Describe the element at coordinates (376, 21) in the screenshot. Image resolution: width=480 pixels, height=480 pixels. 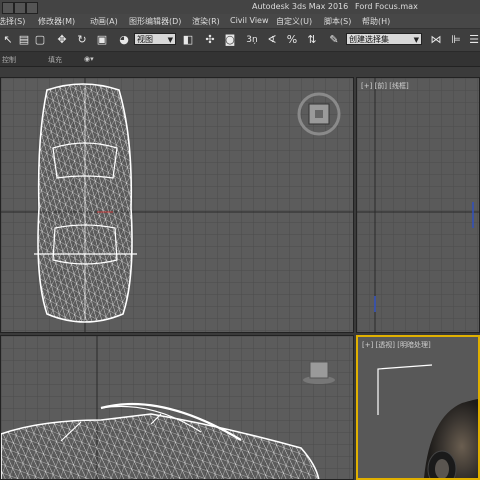
I see `menu-help: 帮助(H)` at that location.